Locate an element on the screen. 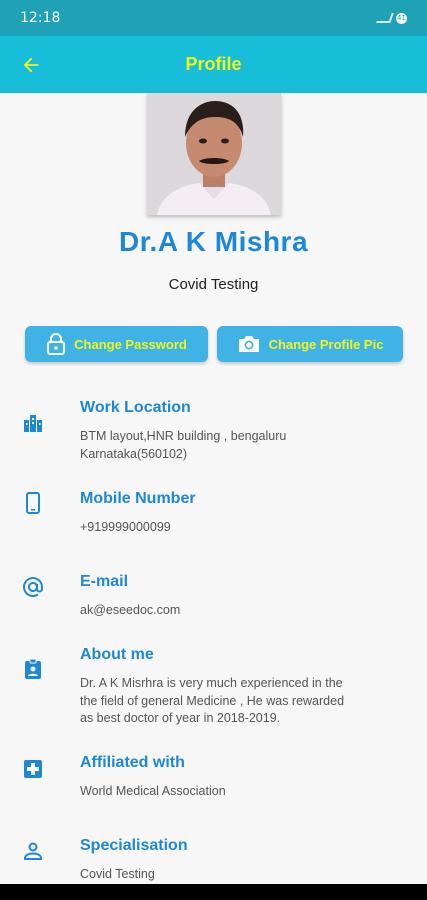 This screenshot has width=427, height=900. info-value-line: BTM layout,HNR building , bengaluru is located at coordinates (183, 436).